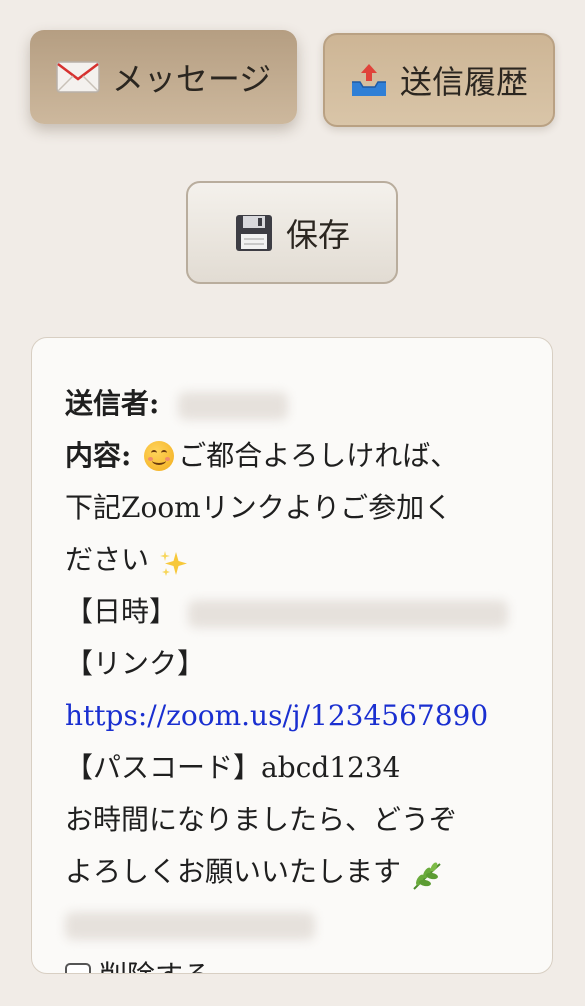  I want to click on delete-label: 削除する, so click(155, 961).